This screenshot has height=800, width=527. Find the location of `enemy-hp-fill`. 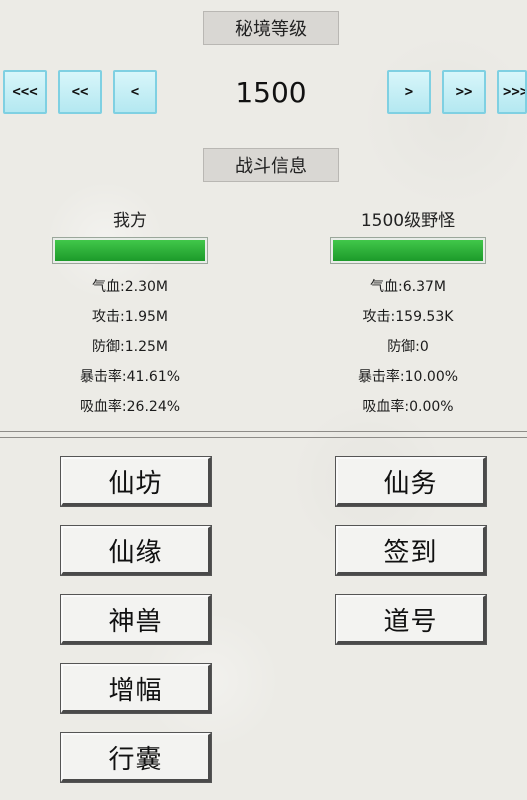

enemy-hp-fill is located at coordinates (408, 250).